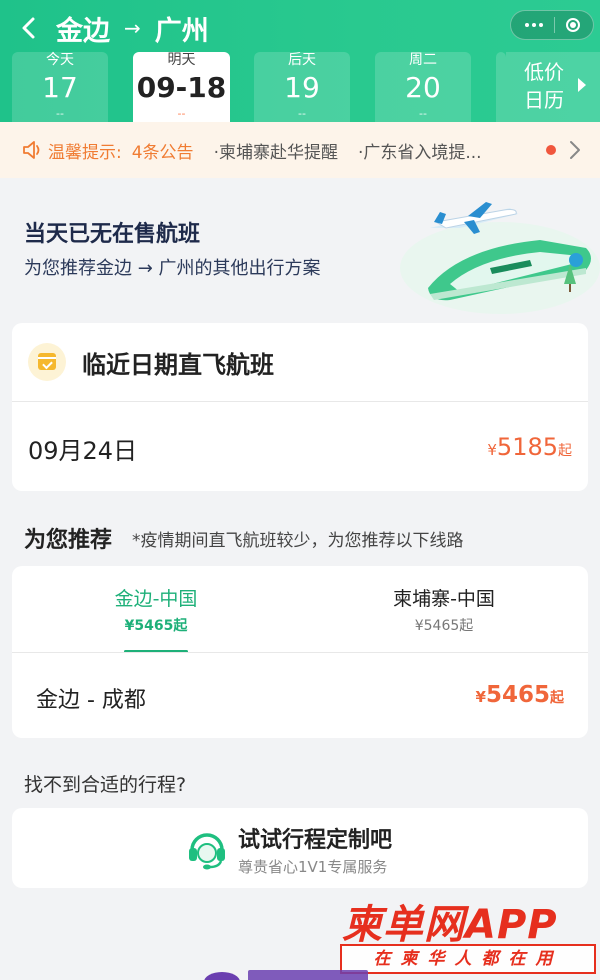  I want to click on speaker-icon, so click(31, 150).